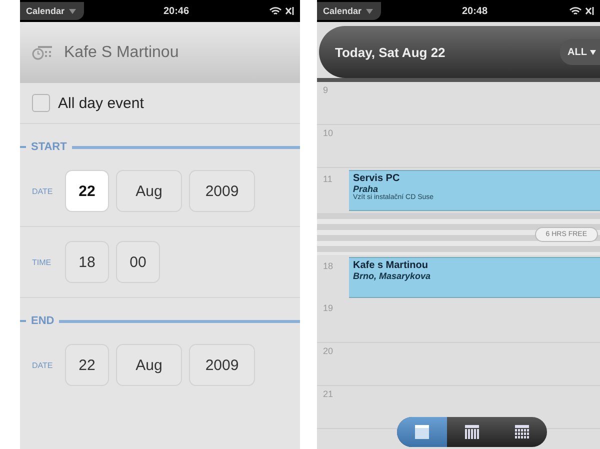  What do you see at coordinates (43, 52) in the screenshot?
I see `clock-list-icon` at bounding box center [43, 52].